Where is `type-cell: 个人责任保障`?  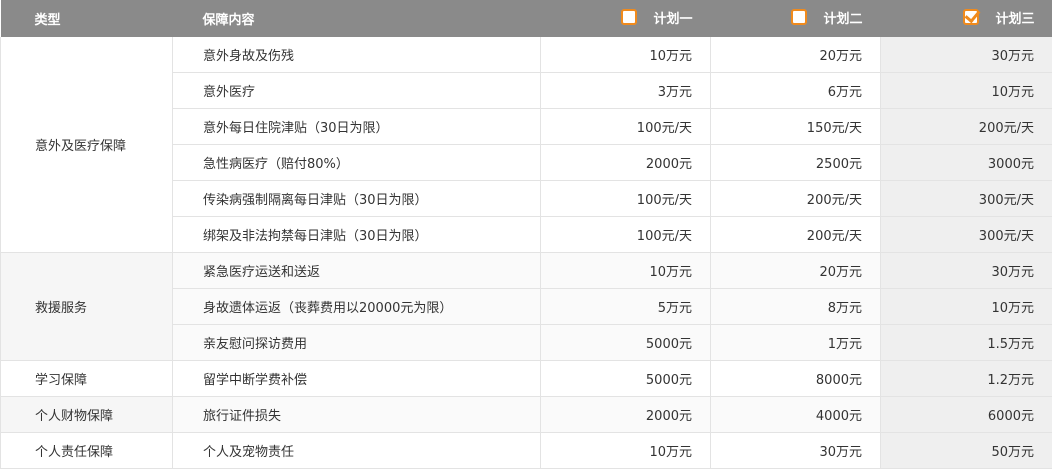
type-cell: 个人责任保障 is located at coordinates (86, 450).